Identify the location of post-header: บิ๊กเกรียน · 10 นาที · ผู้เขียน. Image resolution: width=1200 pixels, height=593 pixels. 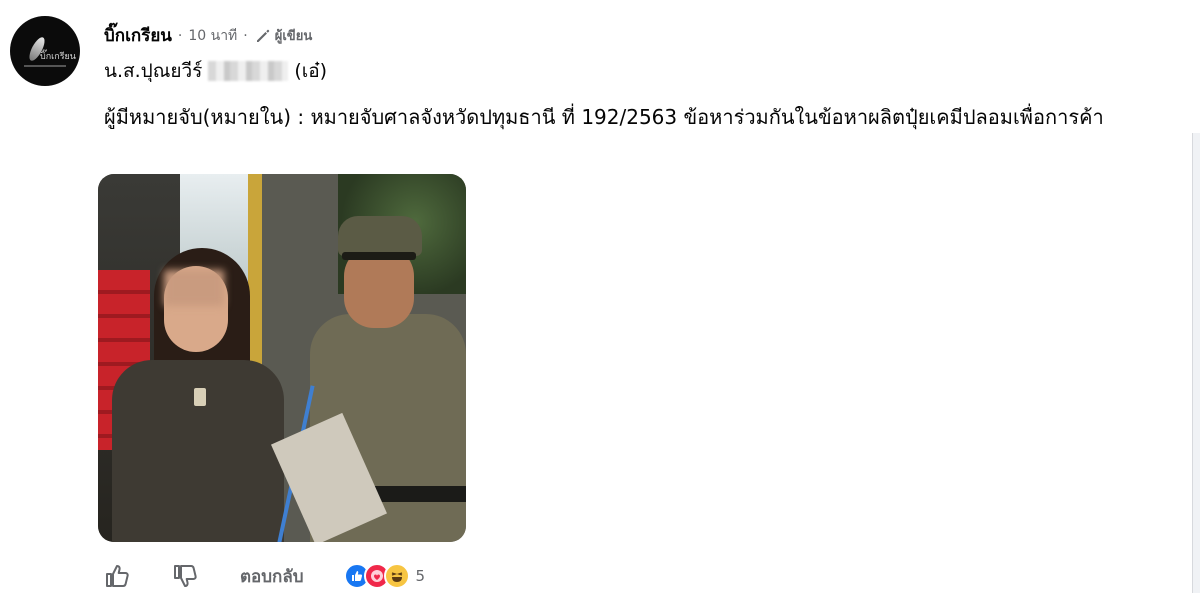
(208, 35).